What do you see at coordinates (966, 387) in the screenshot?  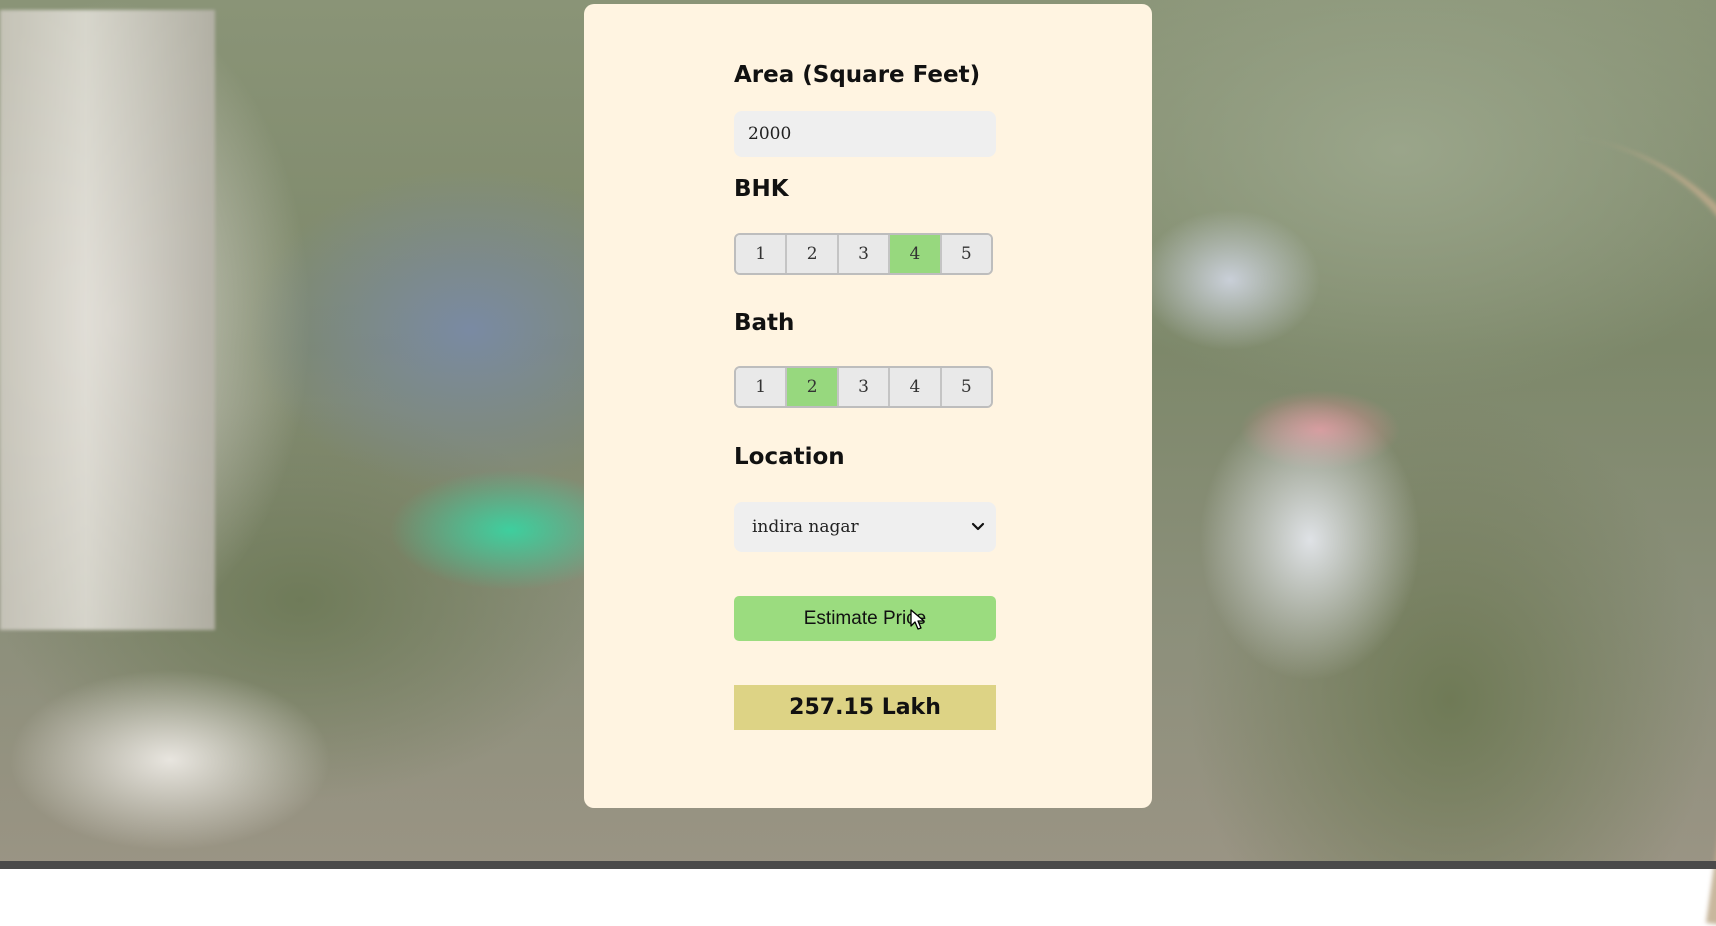 I see `bath-option-5: 5` at bounding box center [966, 387].